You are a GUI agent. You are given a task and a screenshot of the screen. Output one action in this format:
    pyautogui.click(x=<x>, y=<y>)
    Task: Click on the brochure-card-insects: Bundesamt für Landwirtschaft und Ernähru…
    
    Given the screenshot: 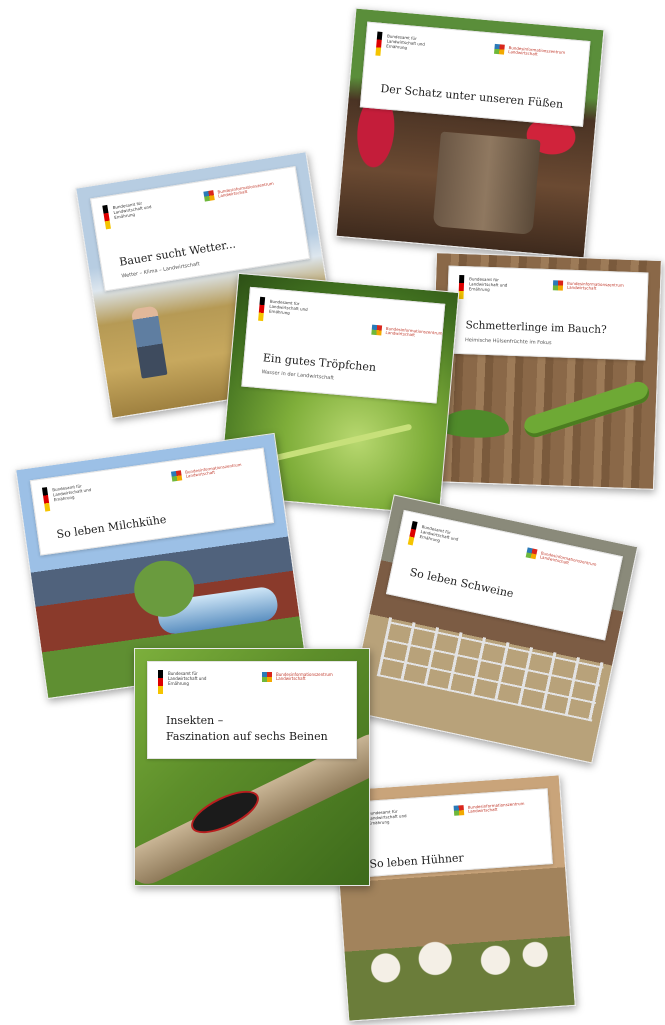 What is the action you would take?
    pyautogui.click(x=252, y=767)
    